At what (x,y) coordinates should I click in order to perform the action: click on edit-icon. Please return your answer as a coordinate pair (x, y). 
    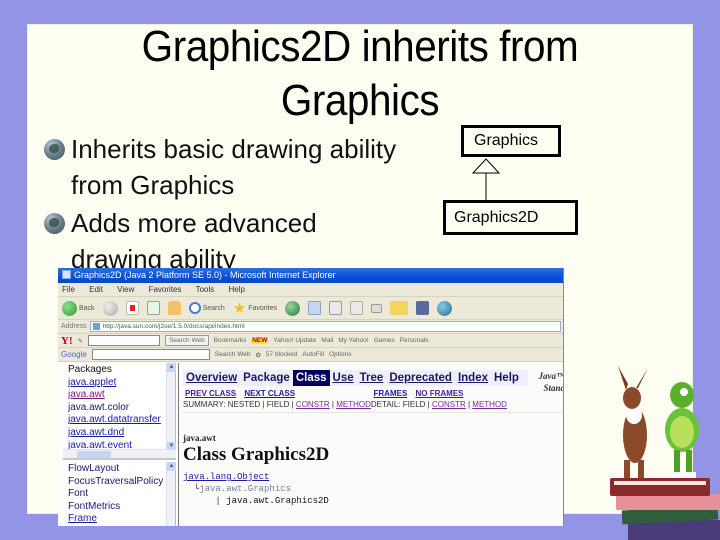
    Looking at the image, I should click on (376, 308).